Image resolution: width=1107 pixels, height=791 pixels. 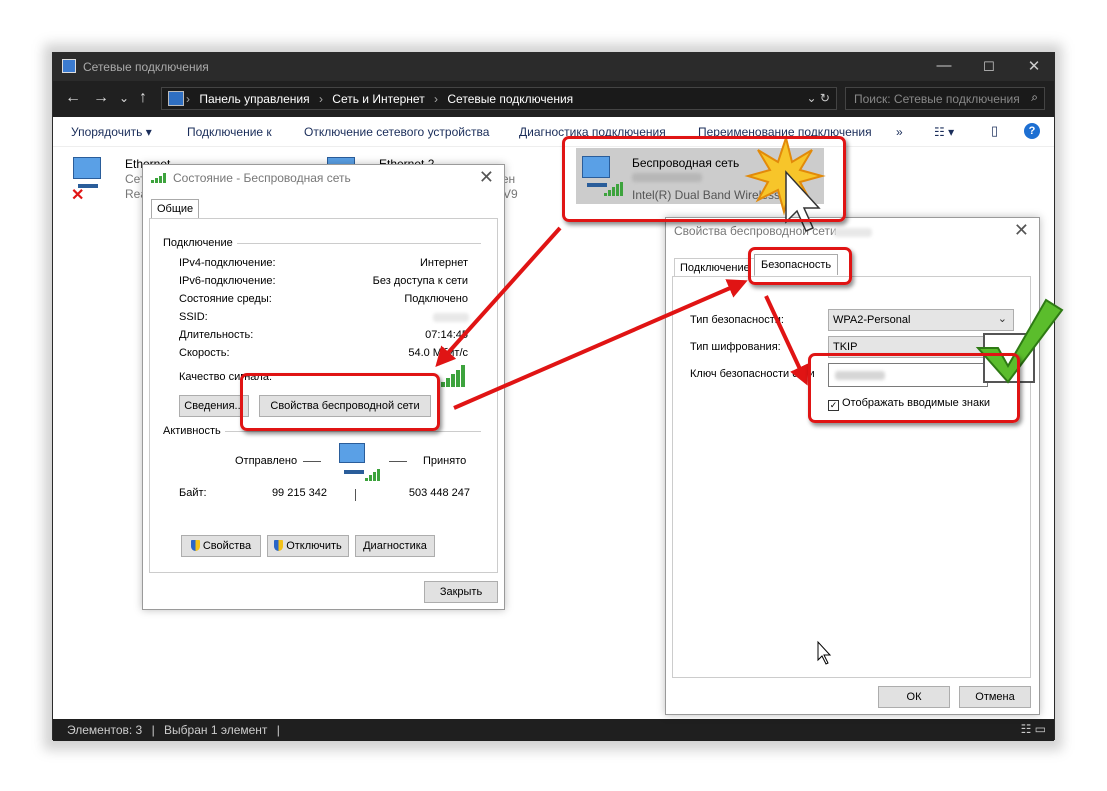 I want to click on highlight-wireless-adapter, so click(x=704, y=179).